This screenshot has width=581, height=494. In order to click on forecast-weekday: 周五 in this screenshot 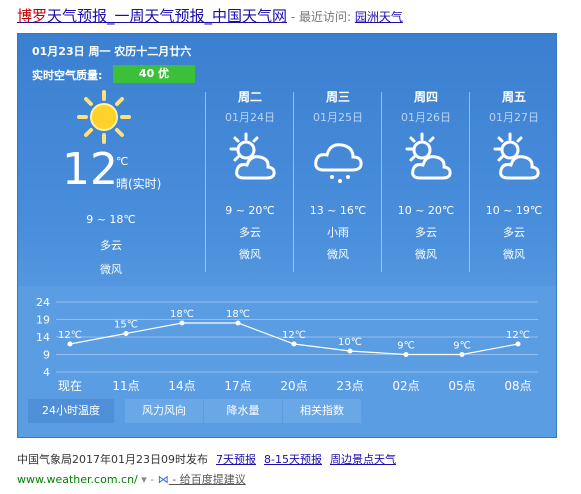, I will do `click(513, 97)`.